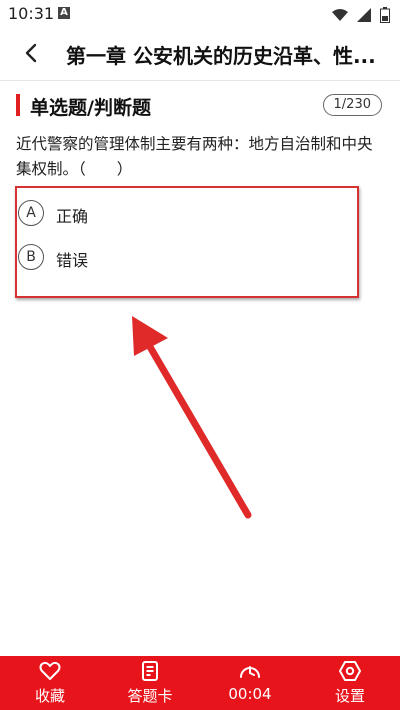 Image resolution: width=400 pixels, height=710 pixels. Describe the element at coordinates (49, 696) in the screenshot. I see `tab-label: 收藏` at that location.